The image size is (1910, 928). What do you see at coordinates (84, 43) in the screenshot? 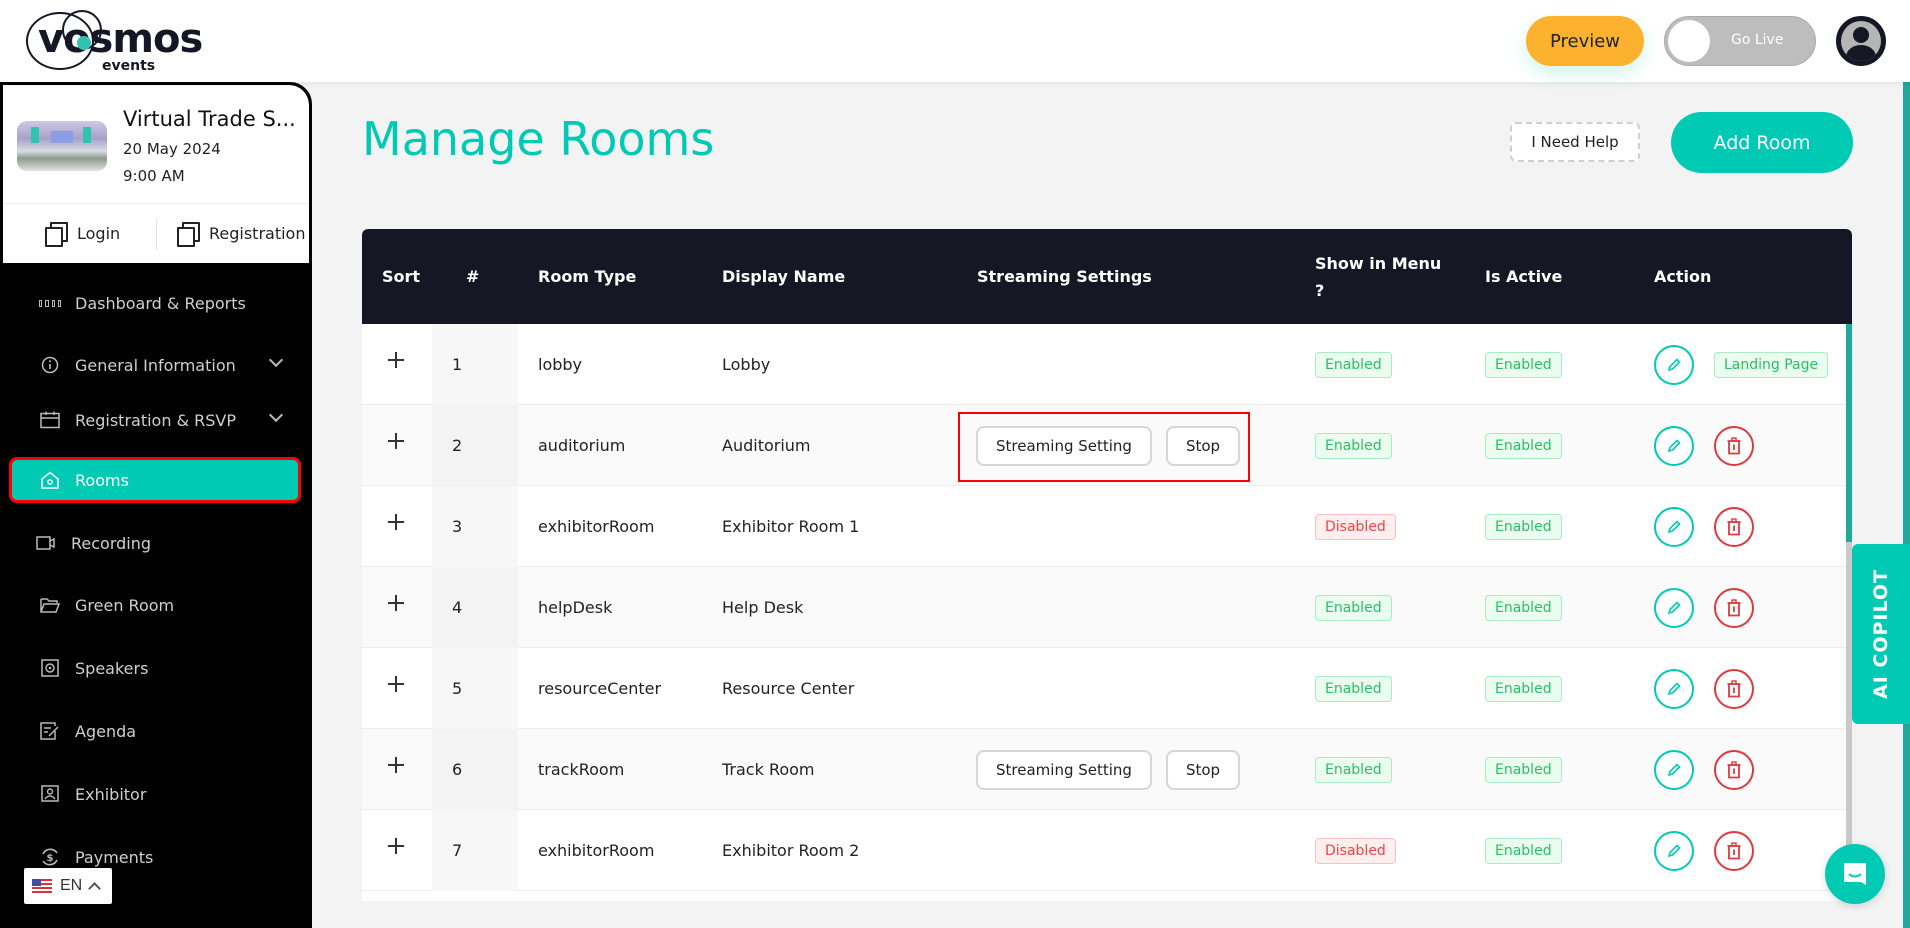
I see `logo-dot` at bounding box center [84, 43].